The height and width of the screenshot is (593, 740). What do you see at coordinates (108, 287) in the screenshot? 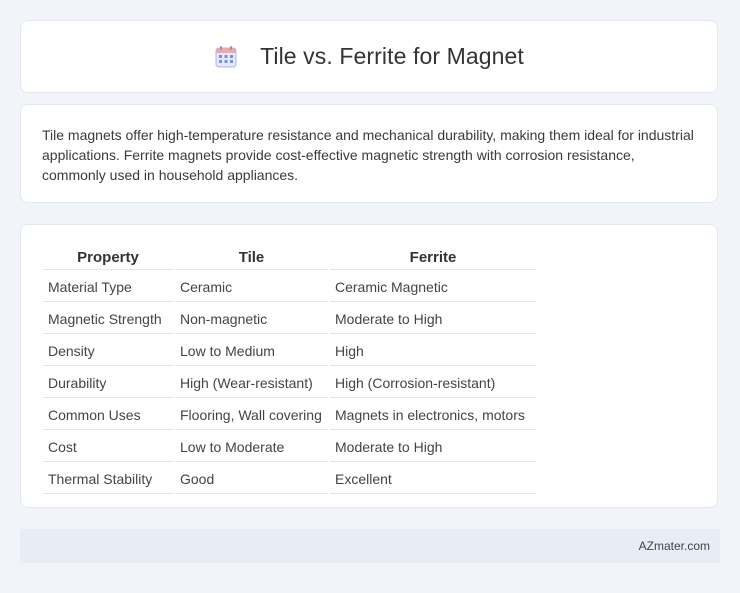
I see `cell-property: Material Type` at bounding box center [108, 287].